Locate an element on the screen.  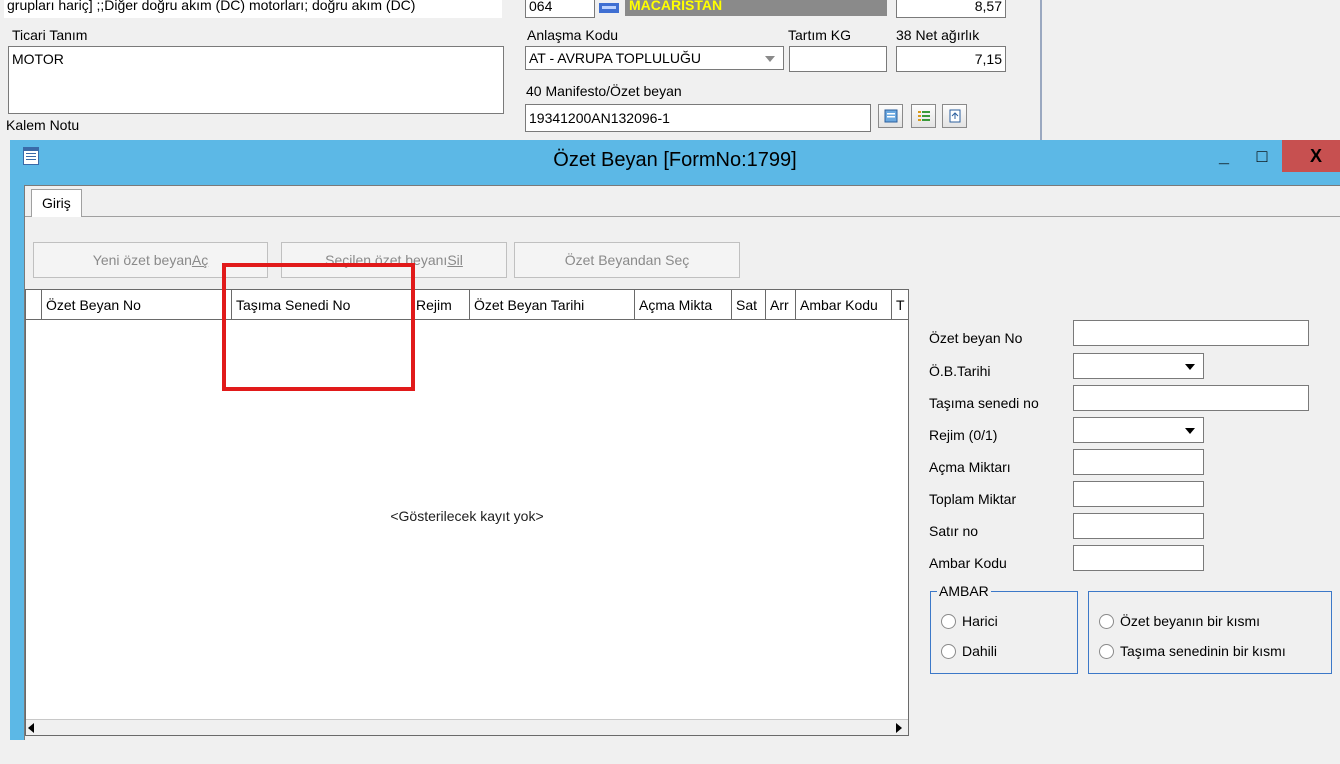
ozet-beyan-no-input is located at coordinates (1191, 333).